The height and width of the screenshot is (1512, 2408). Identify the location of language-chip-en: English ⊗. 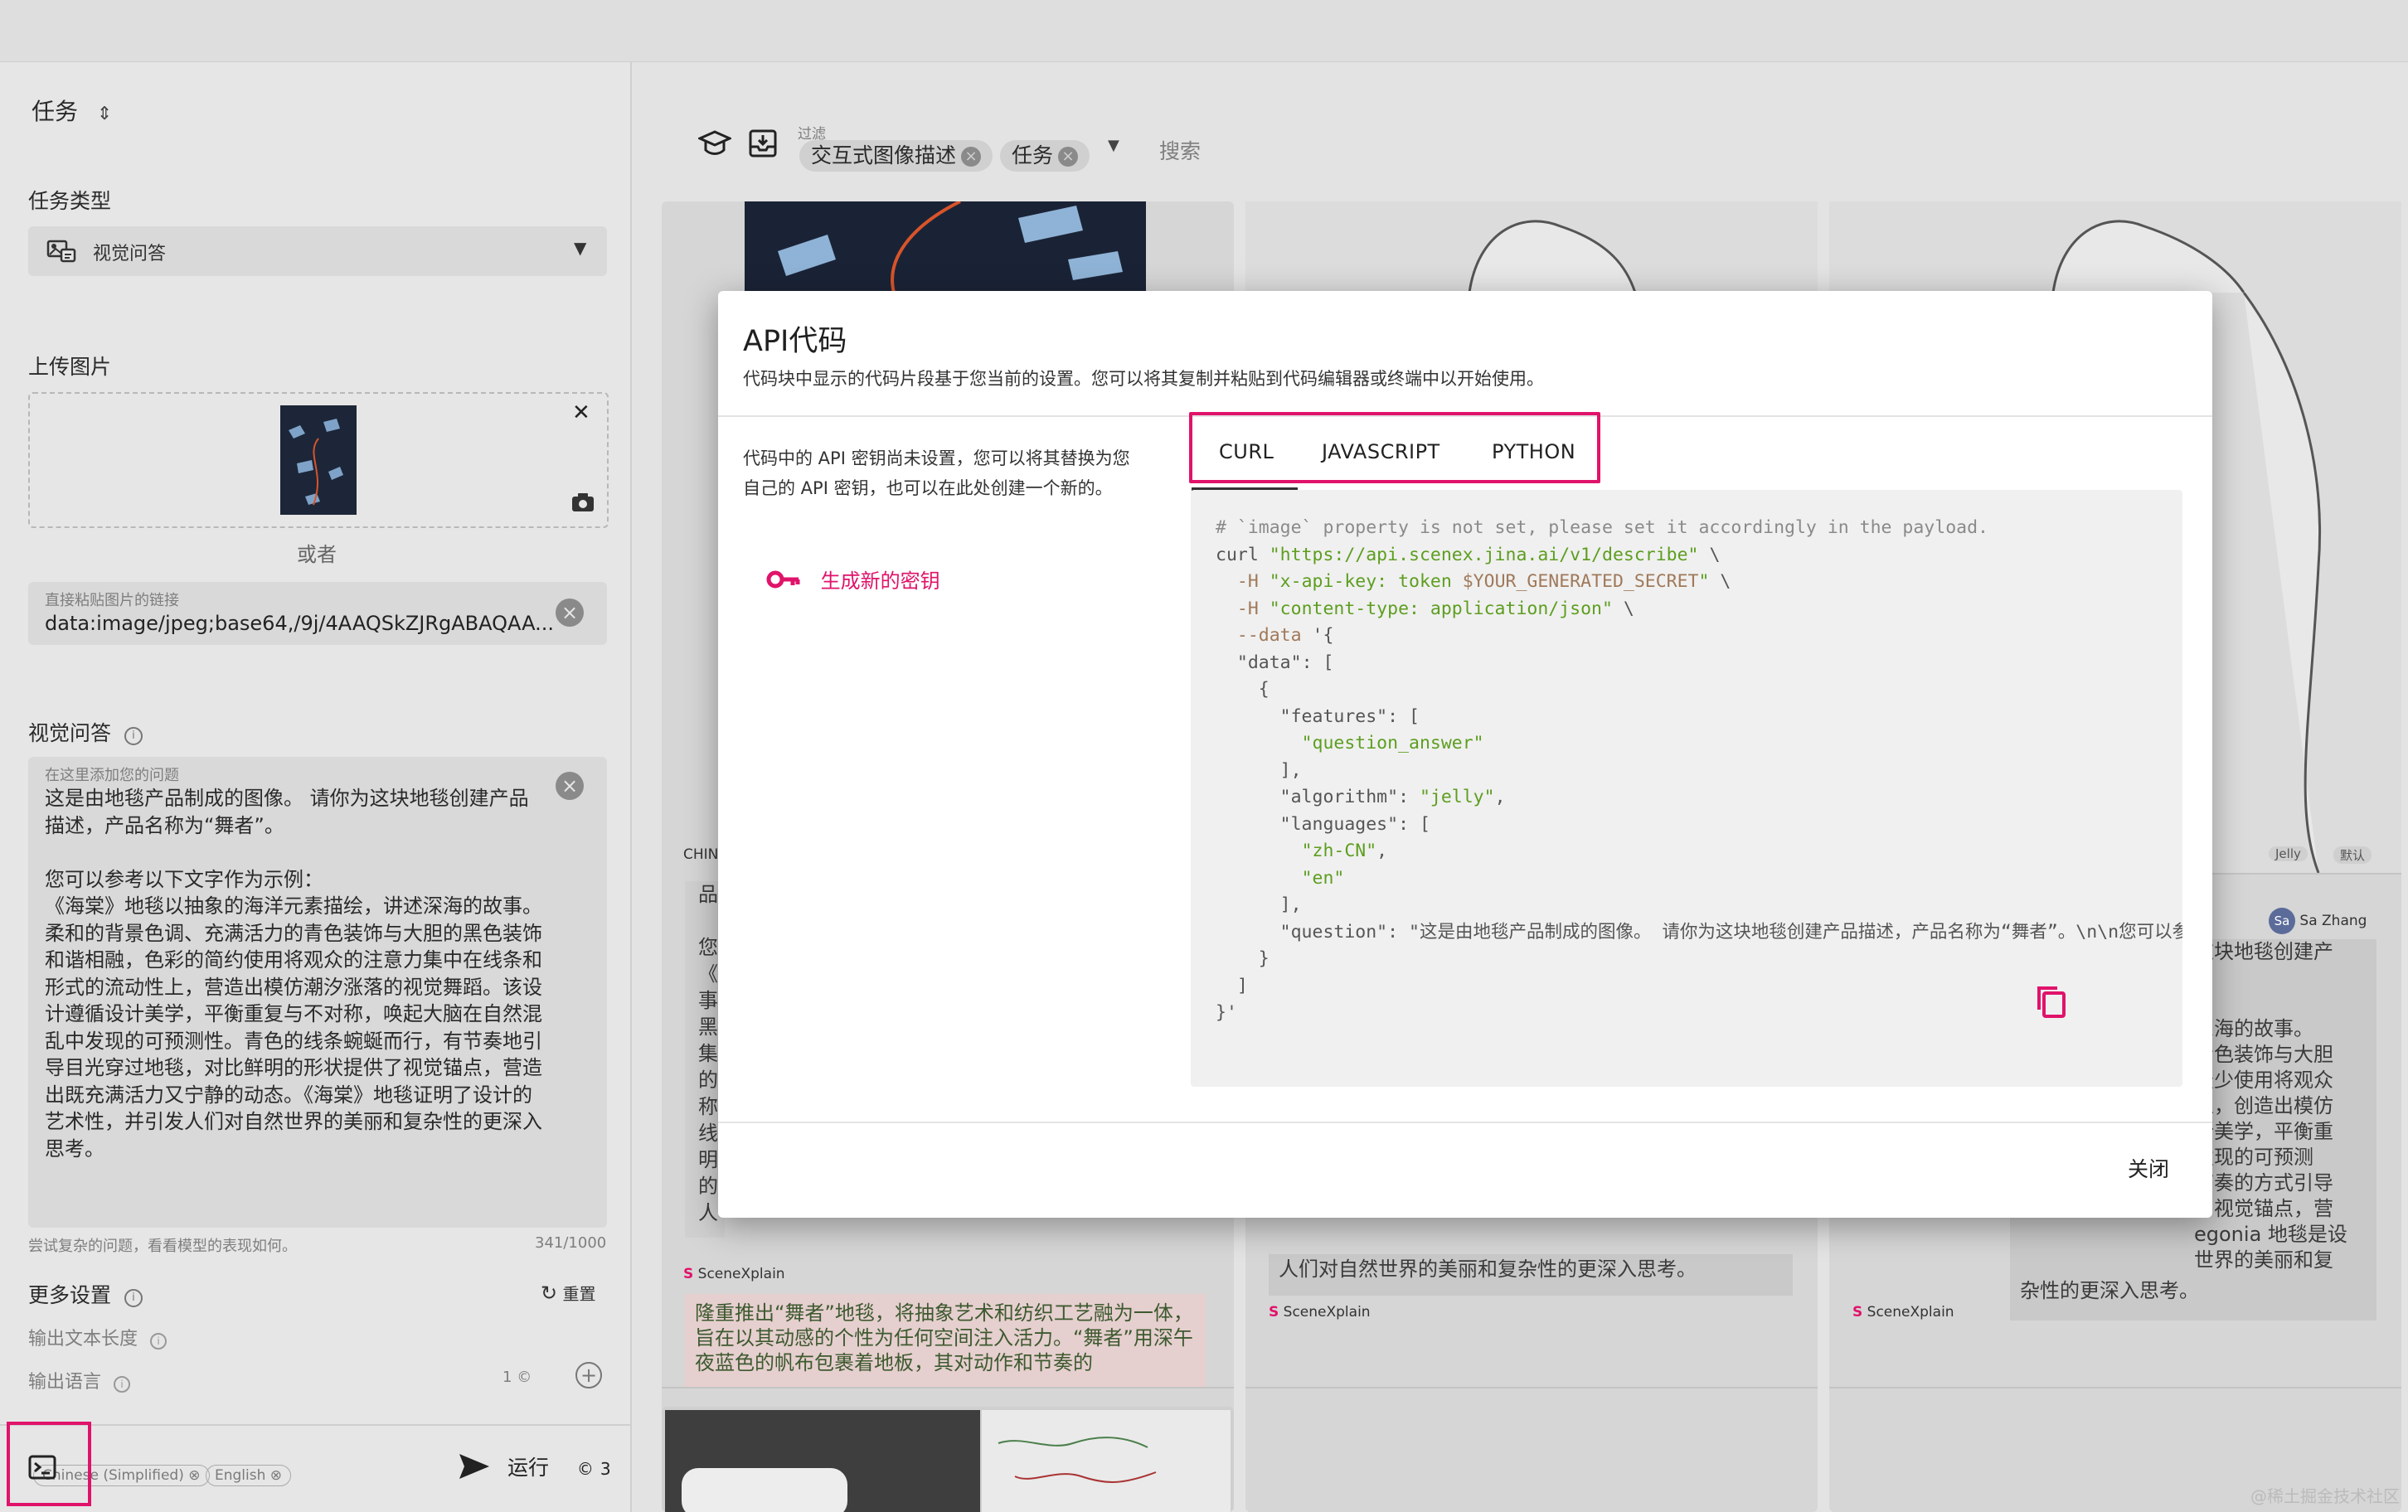
(249, 1475).